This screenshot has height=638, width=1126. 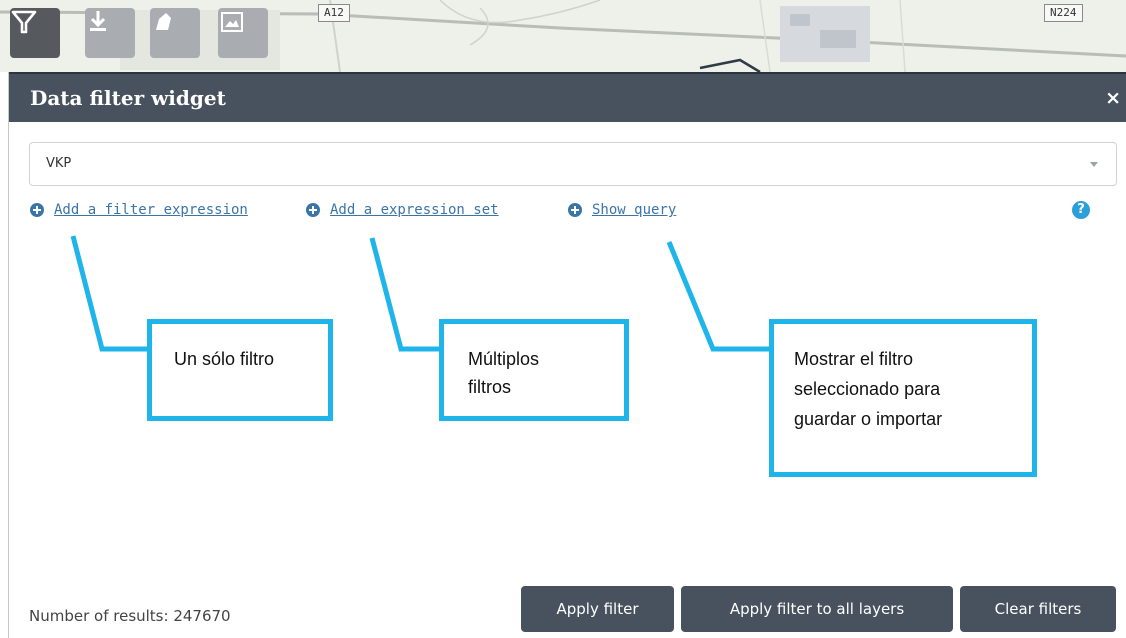 I want to click on download-tool-button, so click(x=110, y=33).